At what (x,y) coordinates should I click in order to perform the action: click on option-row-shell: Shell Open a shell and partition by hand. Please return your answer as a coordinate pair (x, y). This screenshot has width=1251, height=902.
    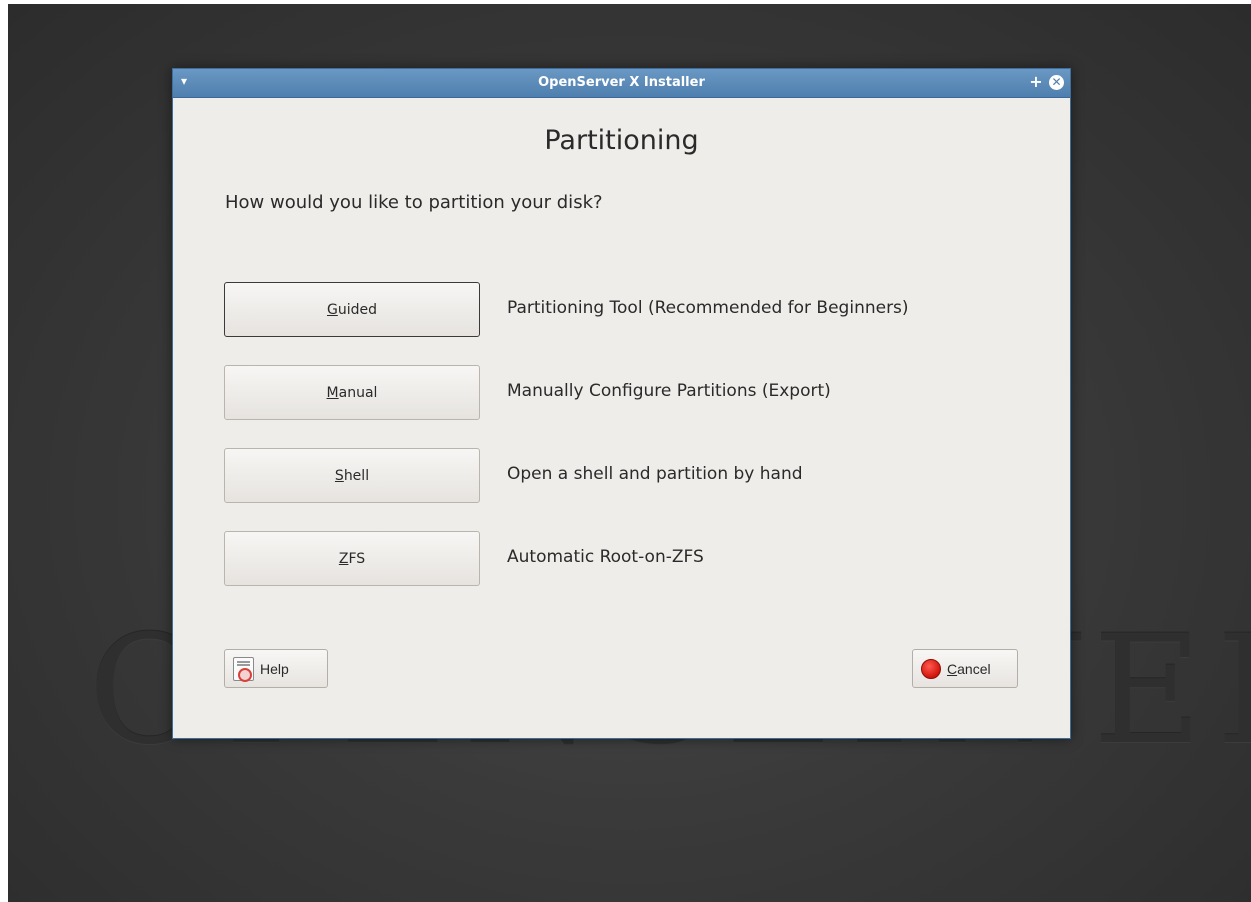
    Looking at the image, I should click on (634, 475).